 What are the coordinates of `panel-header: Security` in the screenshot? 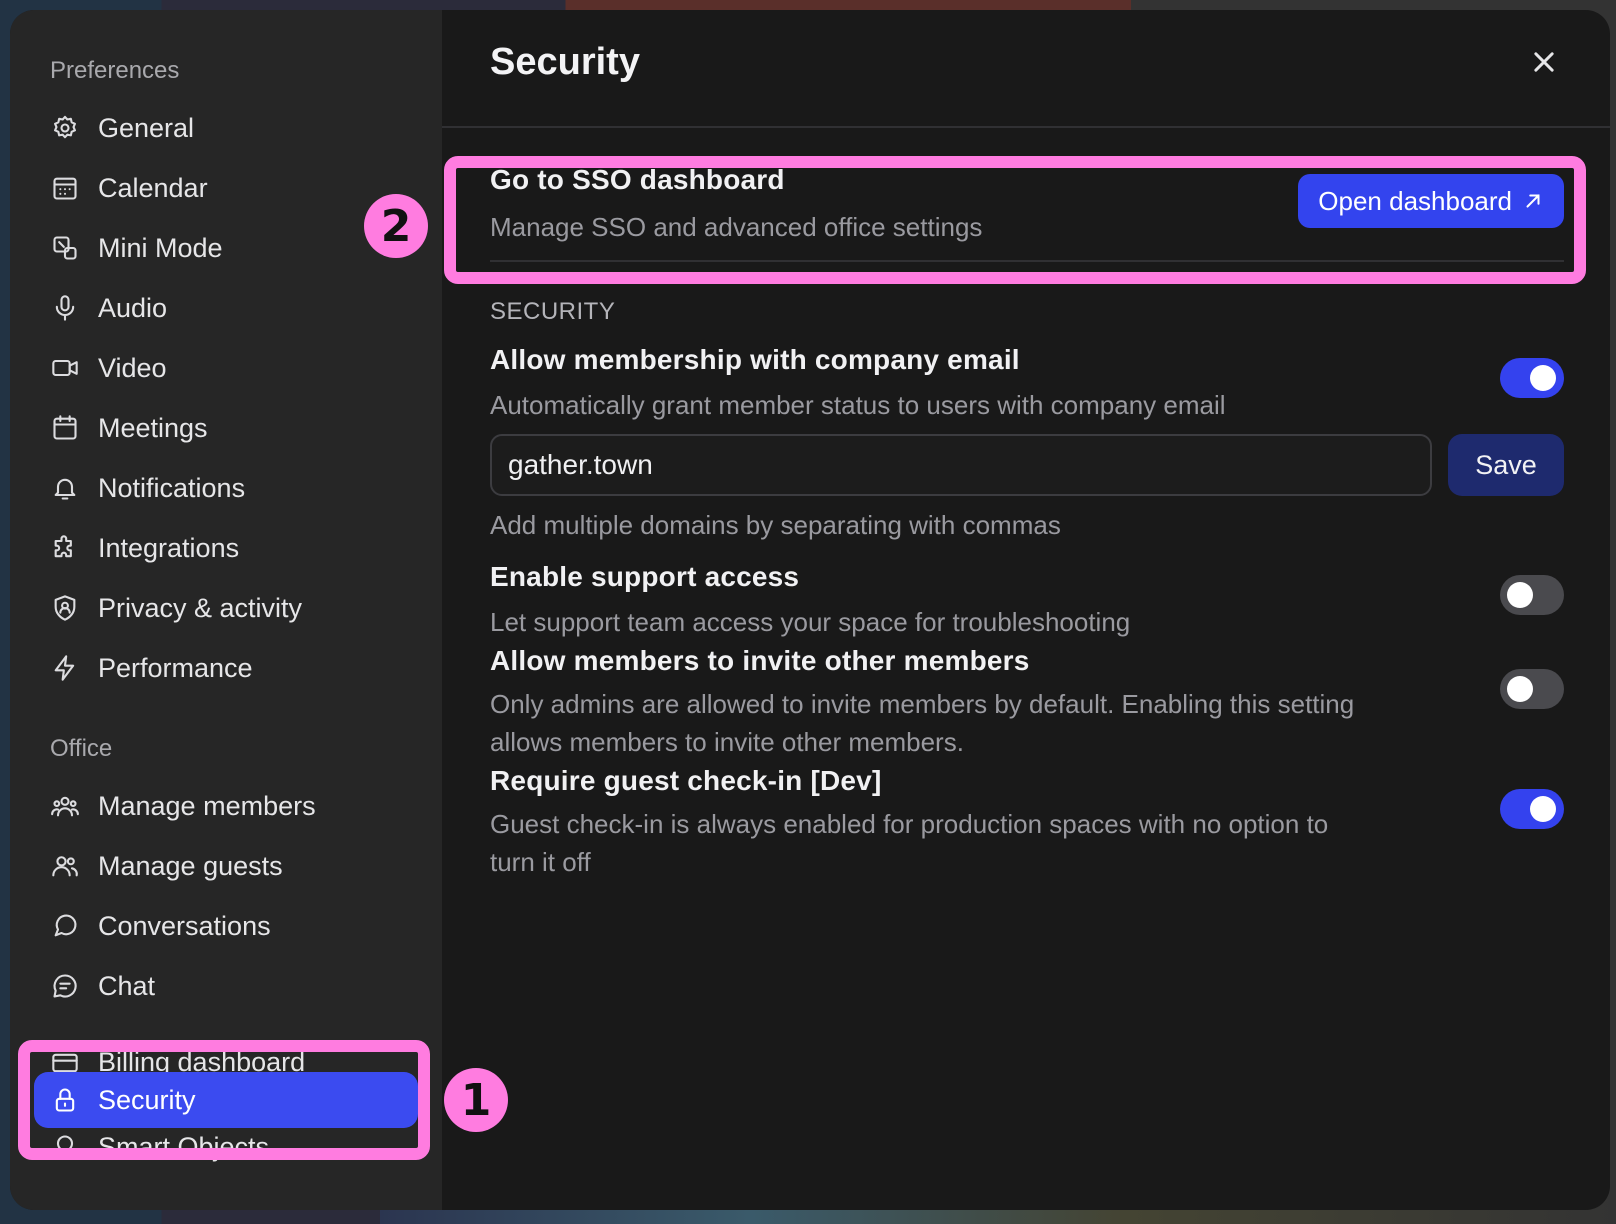 It's located at (1026, 69).